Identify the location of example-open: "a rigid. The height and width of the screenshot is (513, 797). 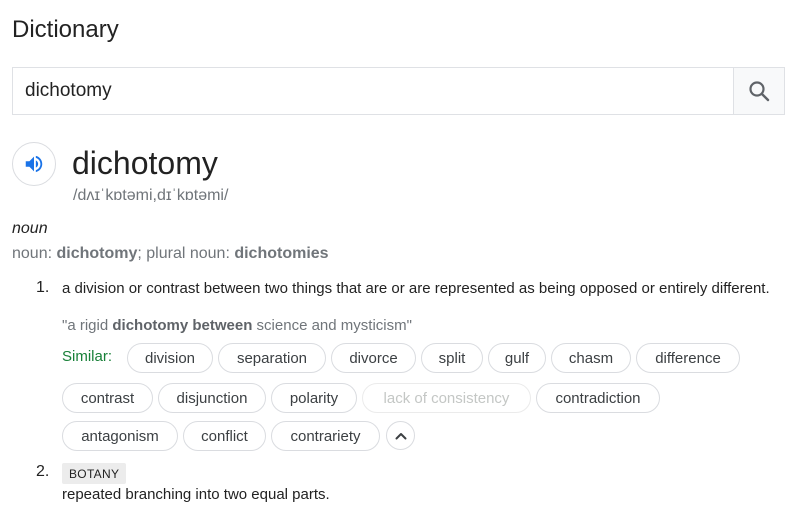
(87, 325).